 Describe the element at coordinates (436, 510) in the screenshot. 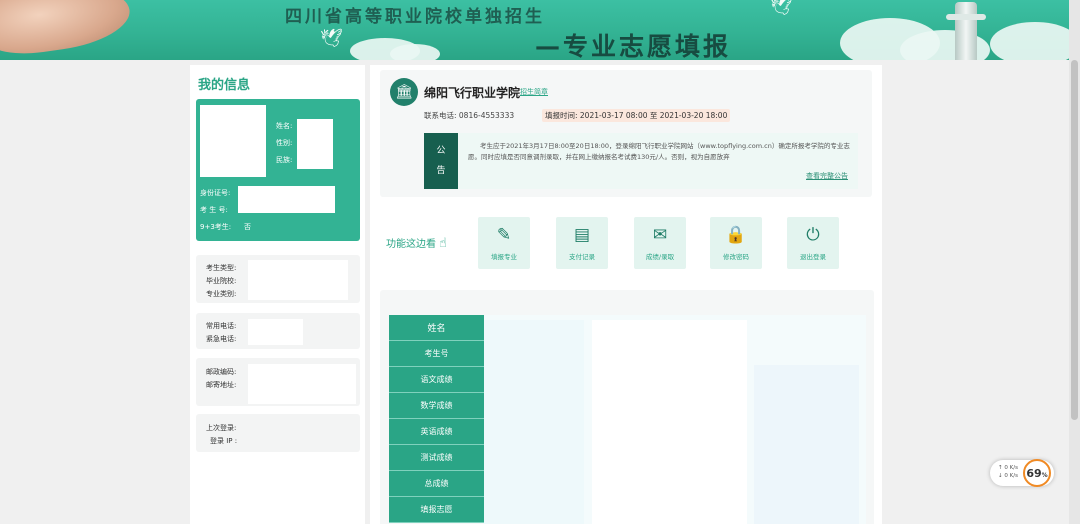

I see `score-row-choice: 填报志愿` at that location.